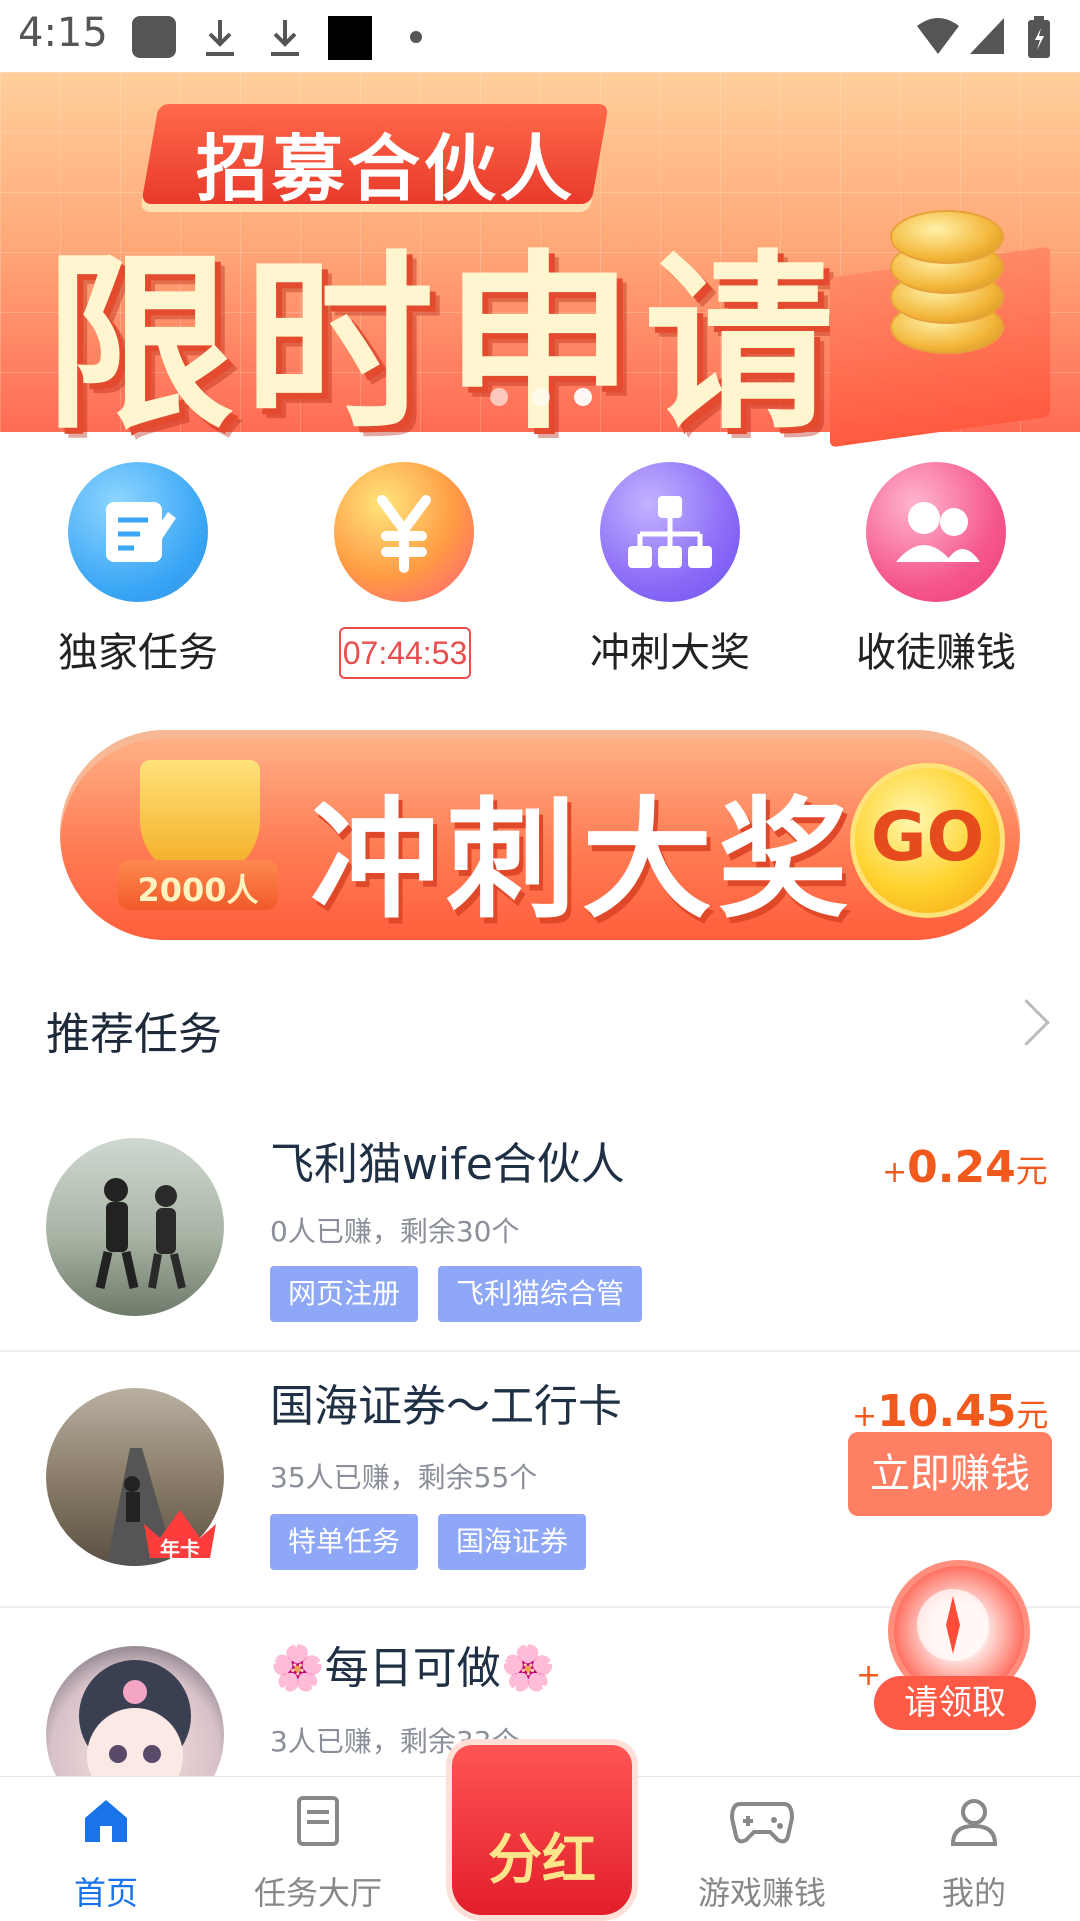 This screenshot has height=1921, width=1080. I want to click on task-title: 国海证券～工行卡, so click(446, 1406).